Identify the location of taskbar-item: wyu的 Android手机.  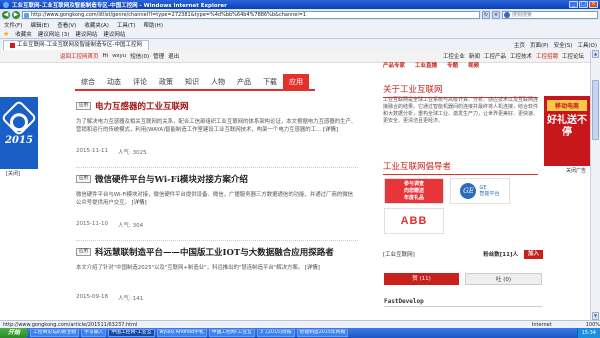
(181, 333).